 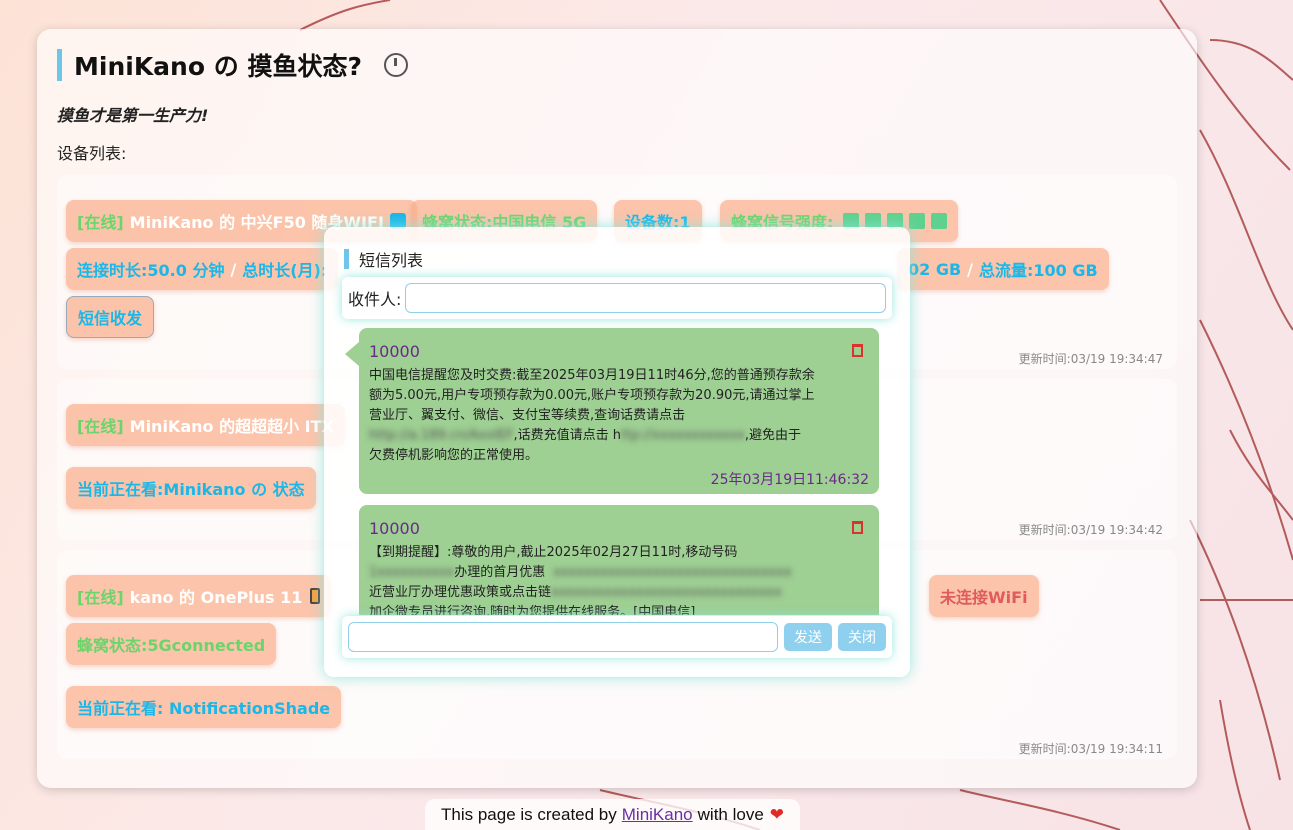 What do you see at coordinates (218, 66) in the screenshot?
I see `page-title: MiniKano の 摸鱼状态?` at bounding box center [218, 66].